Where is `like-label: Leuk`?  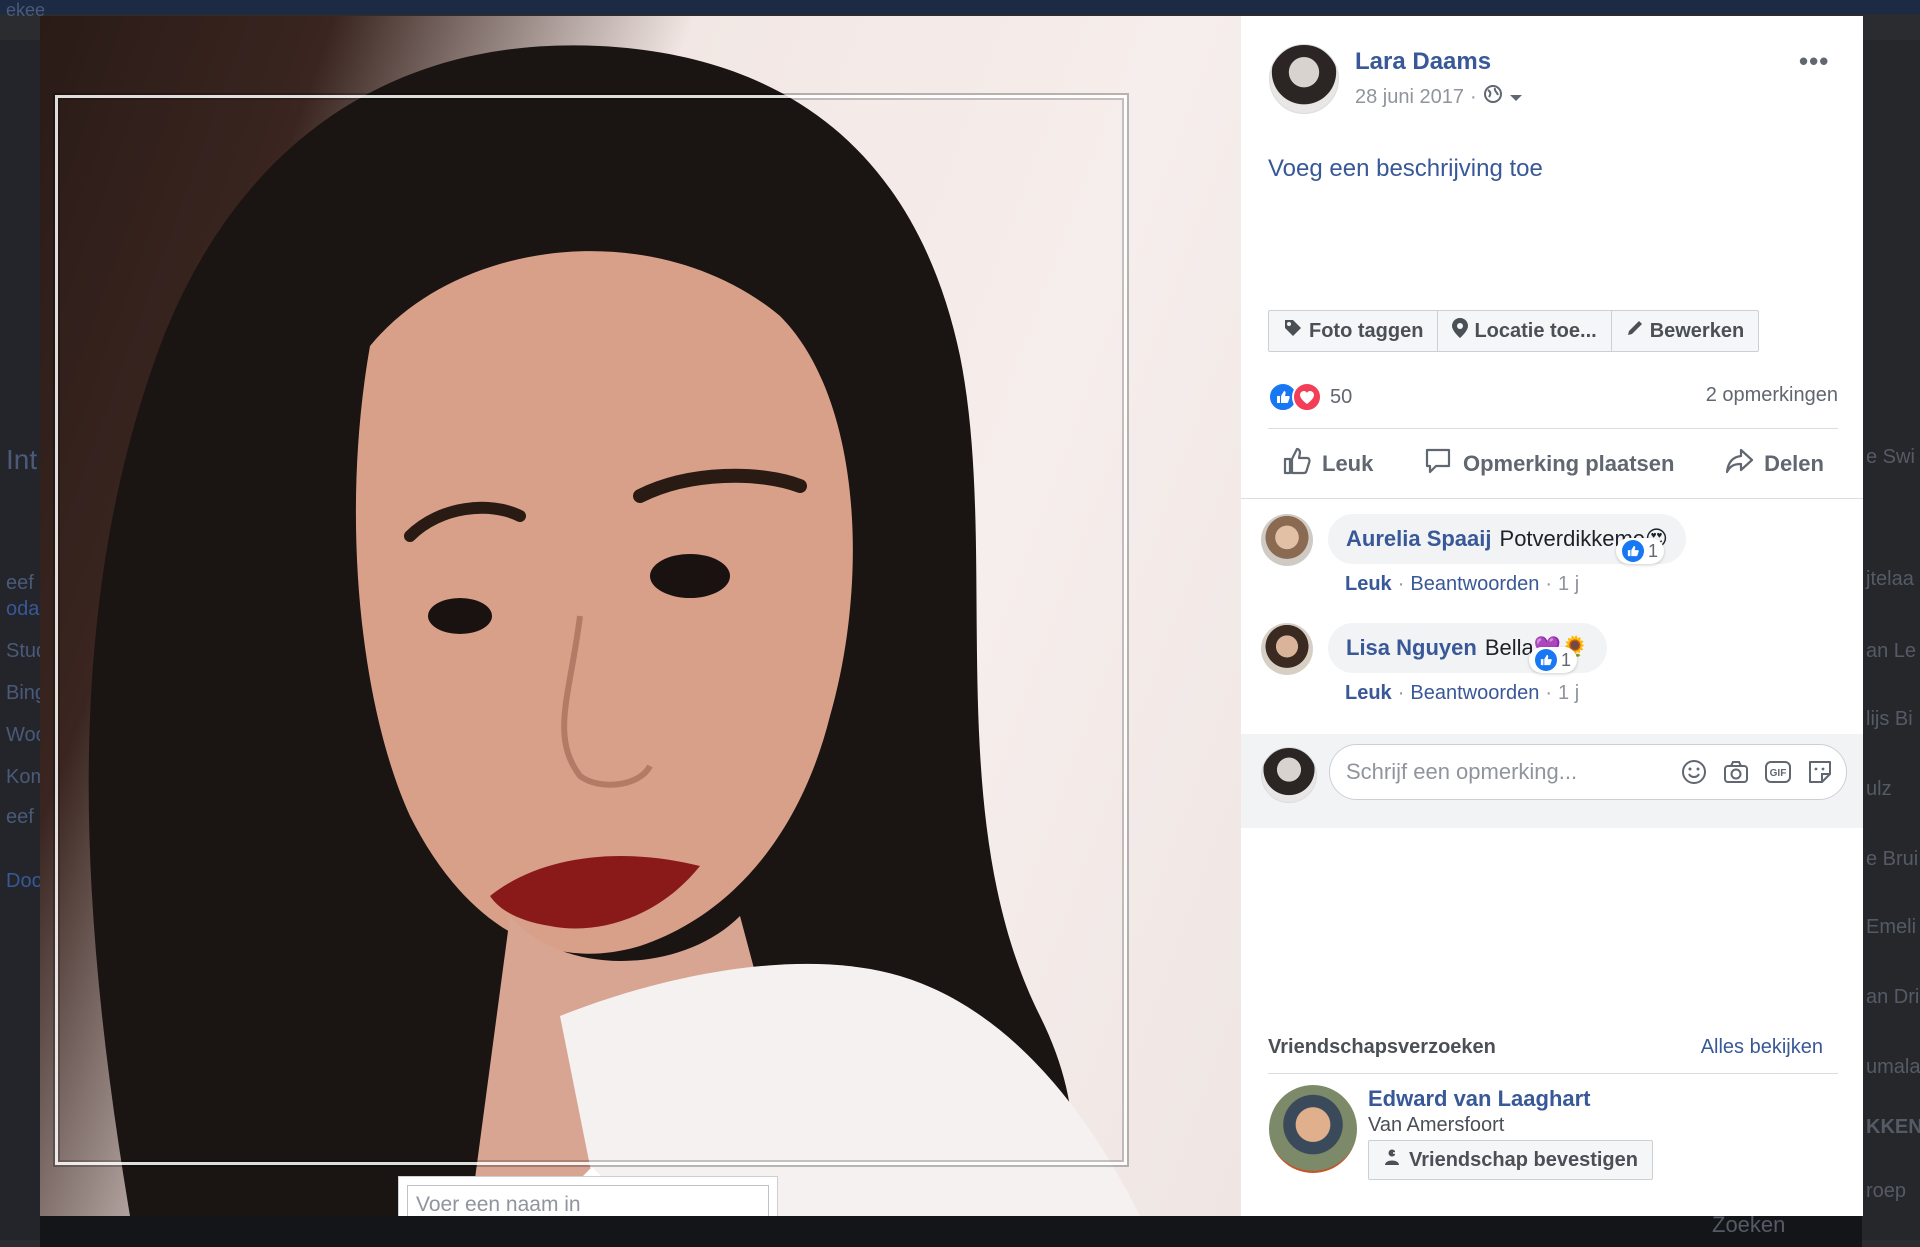 like-label: Leuk is located at coordinates (1348, 463).